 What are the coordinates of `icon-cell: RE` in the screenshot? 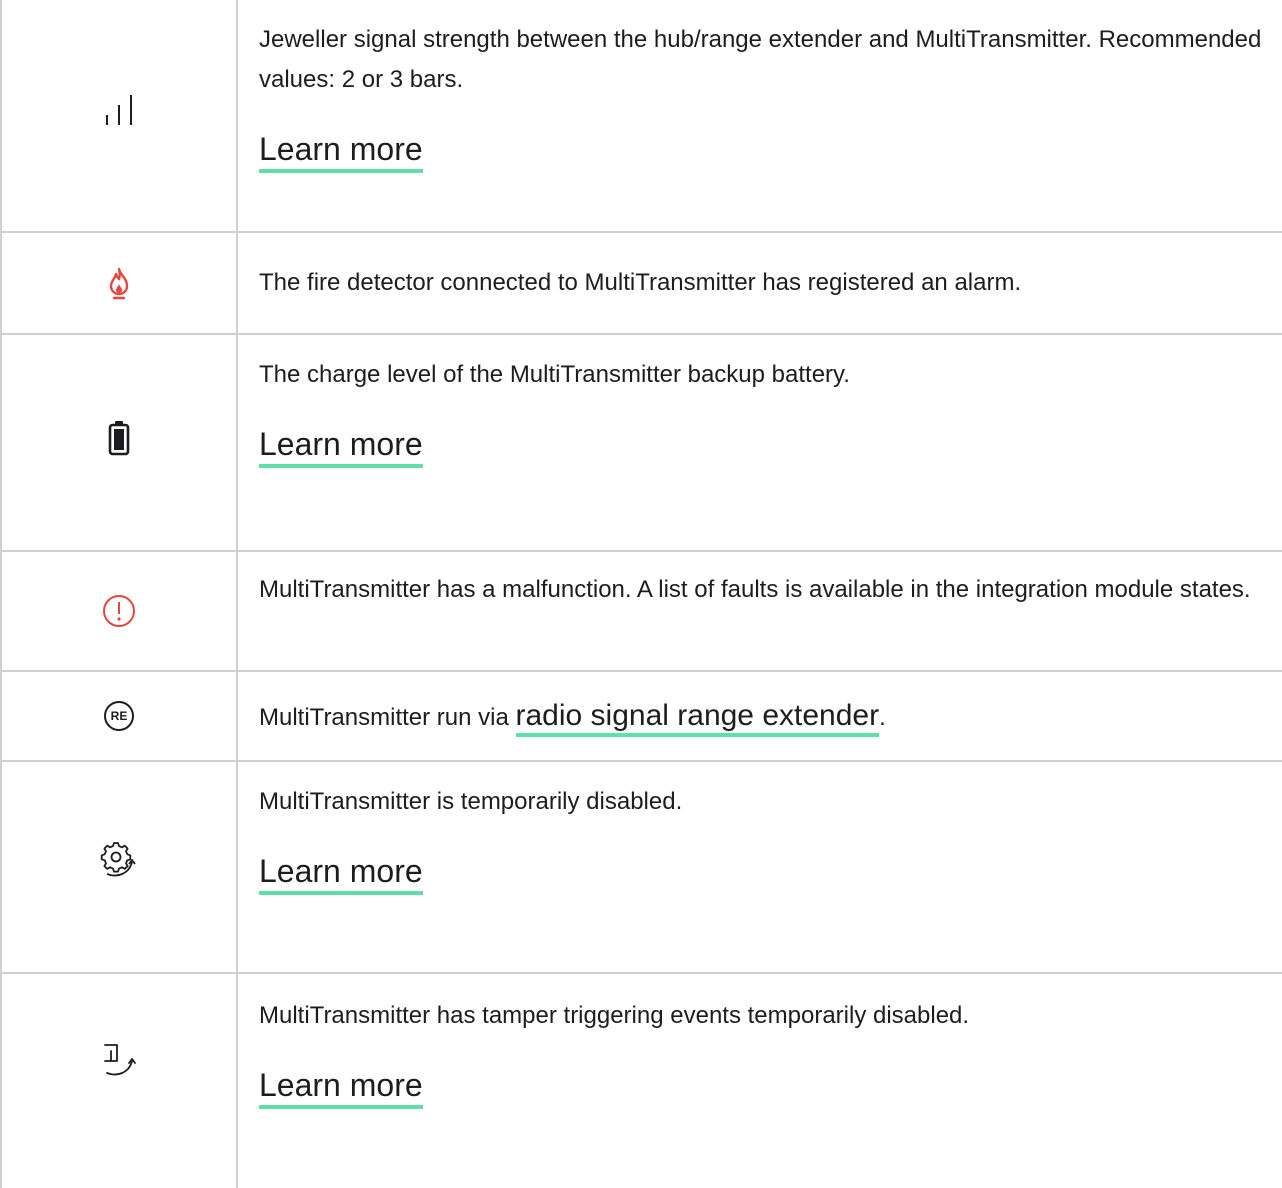 It's located at (119, 716).